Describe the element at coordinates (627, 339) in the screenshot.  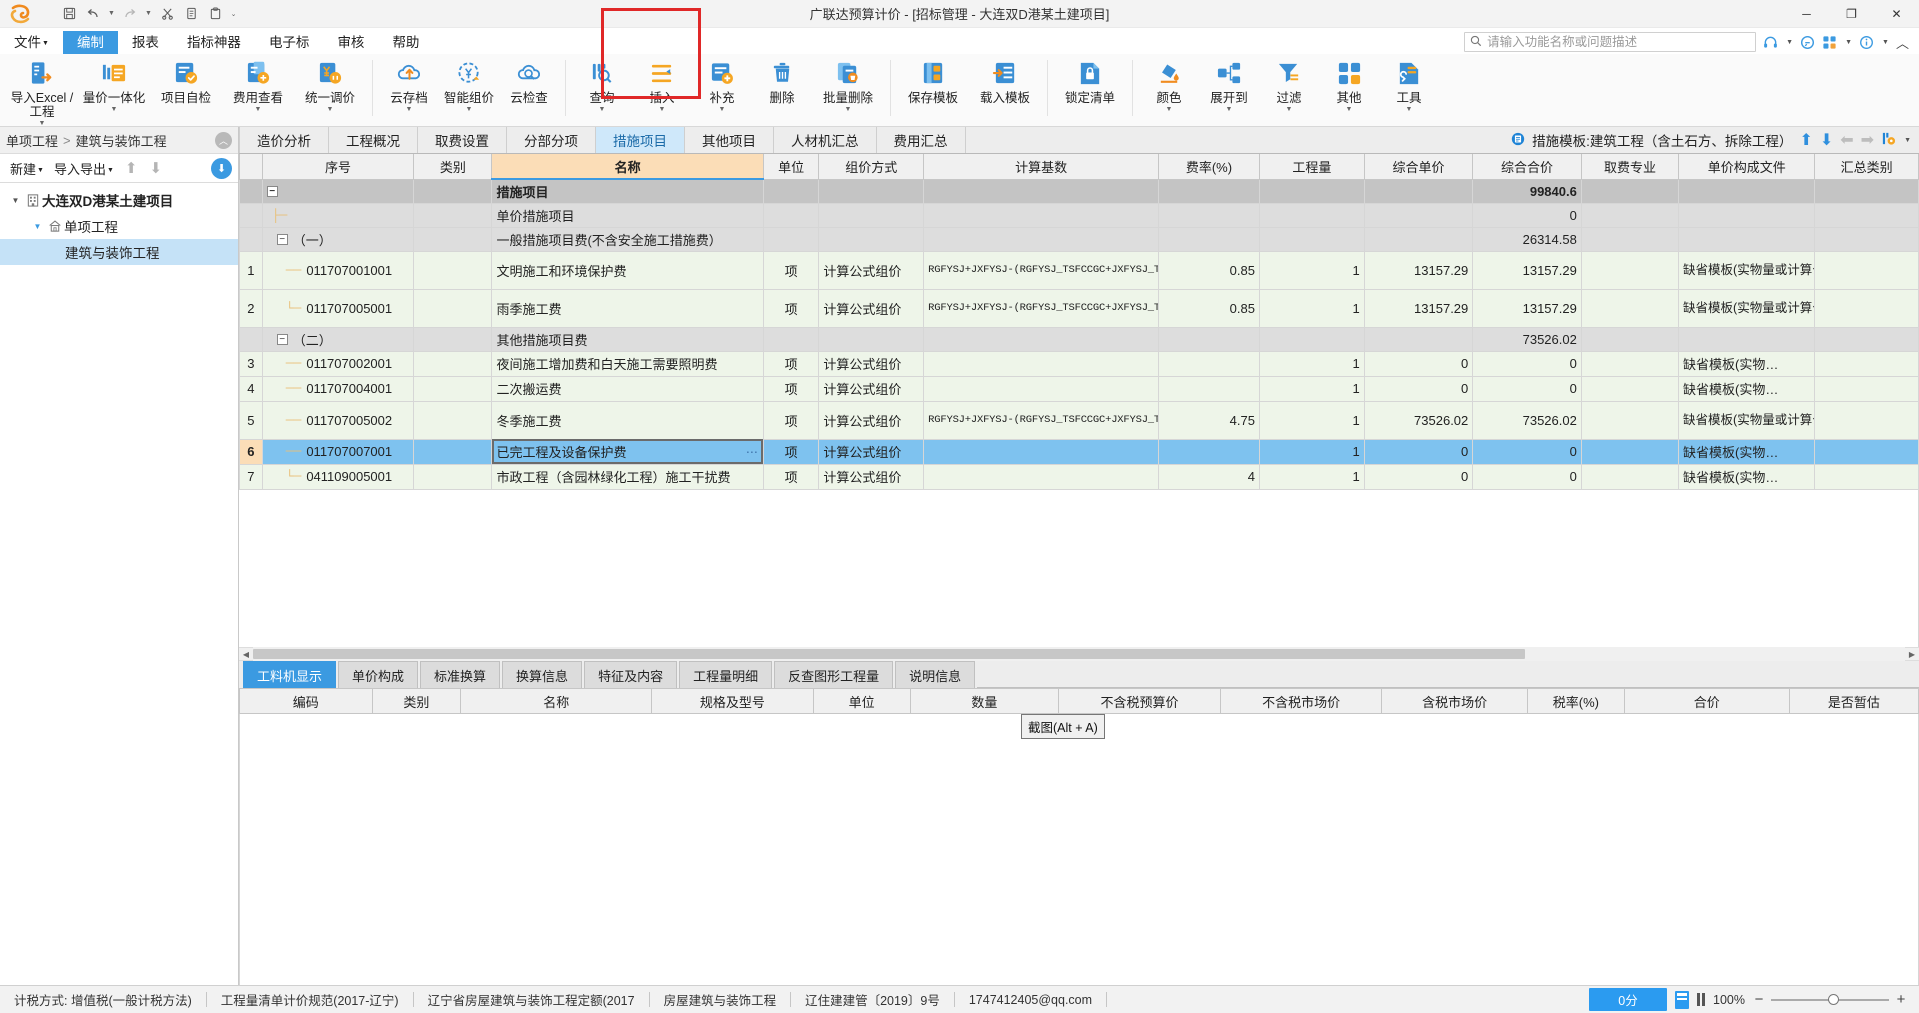
I see `cell-name: 其他措施项目费` at that location.